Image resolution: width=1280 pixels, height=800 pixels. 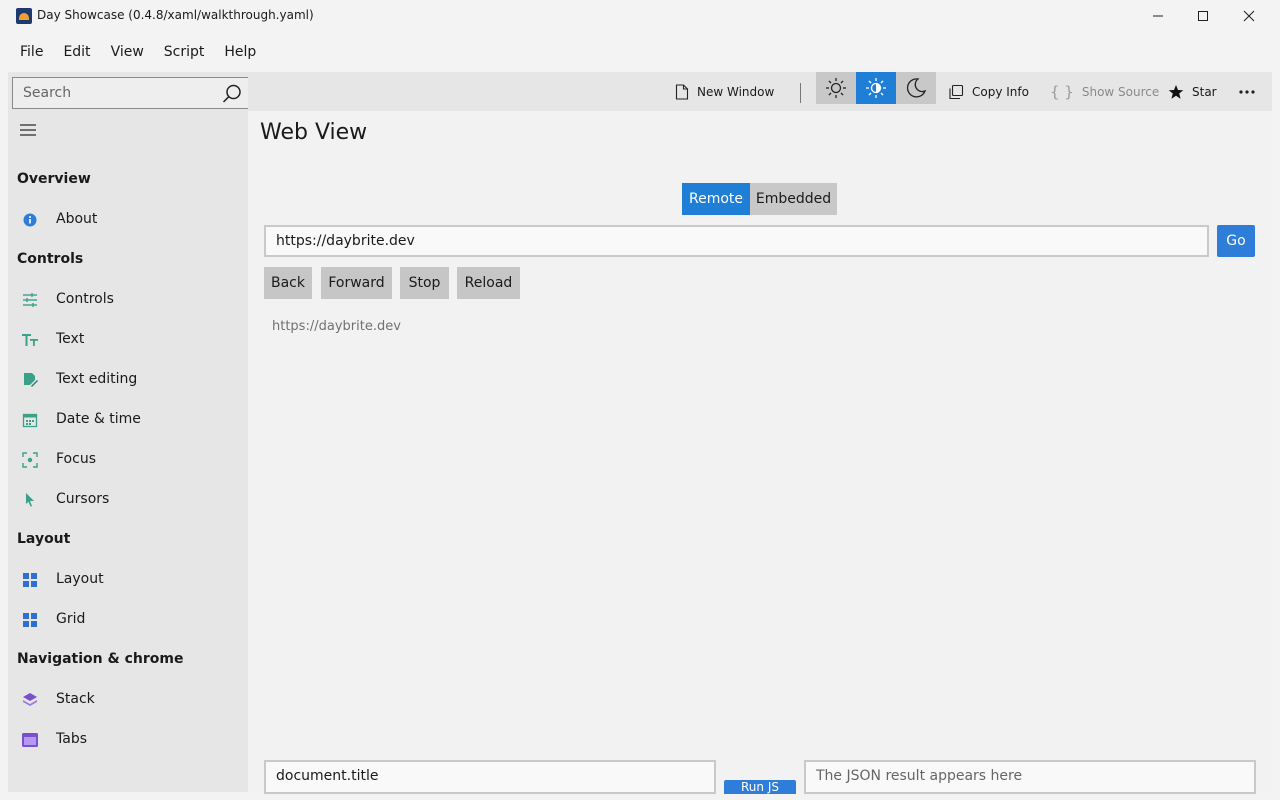 I want to click on menu-script: Script, so click(x=184, y=52).